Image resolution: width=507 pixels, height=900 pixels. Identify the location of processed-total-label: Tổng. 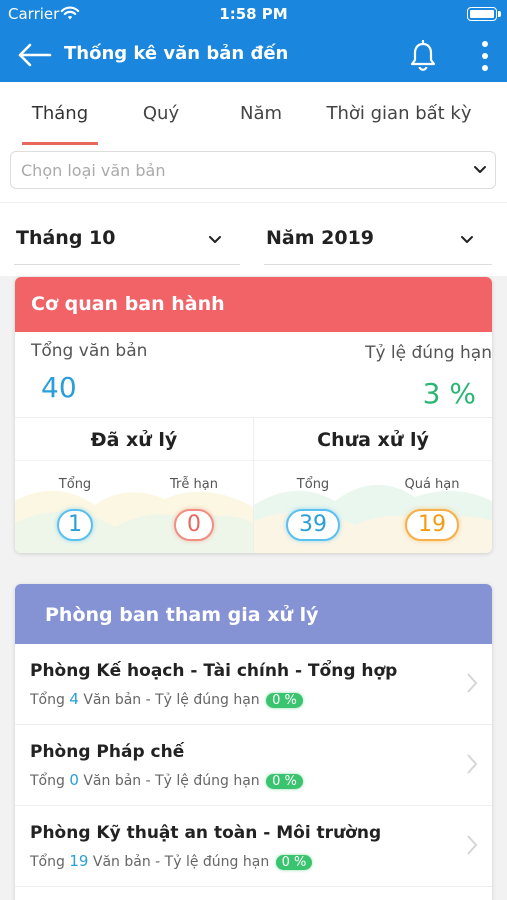
(75, 484).